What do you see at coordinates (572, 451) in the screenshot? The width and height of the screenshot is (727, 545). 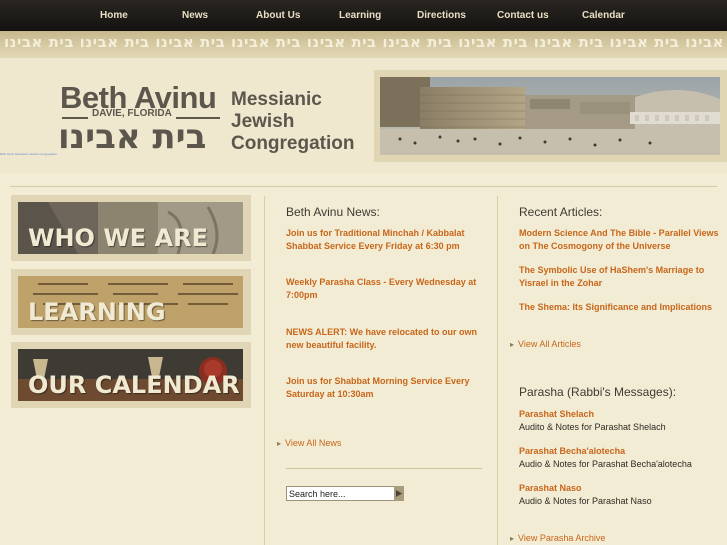 I see `parasha-item-2-title: Parashat Becha'alotecha` at bounding box center [572, 451].